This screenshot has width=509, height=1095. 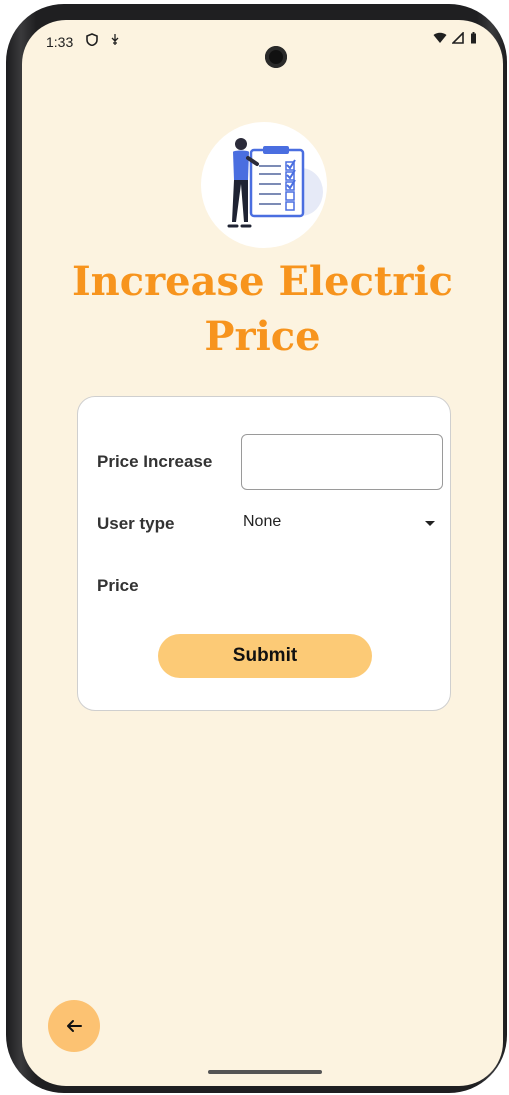 I want to click on status-bar: 1:33, so click(x=262, y=44).